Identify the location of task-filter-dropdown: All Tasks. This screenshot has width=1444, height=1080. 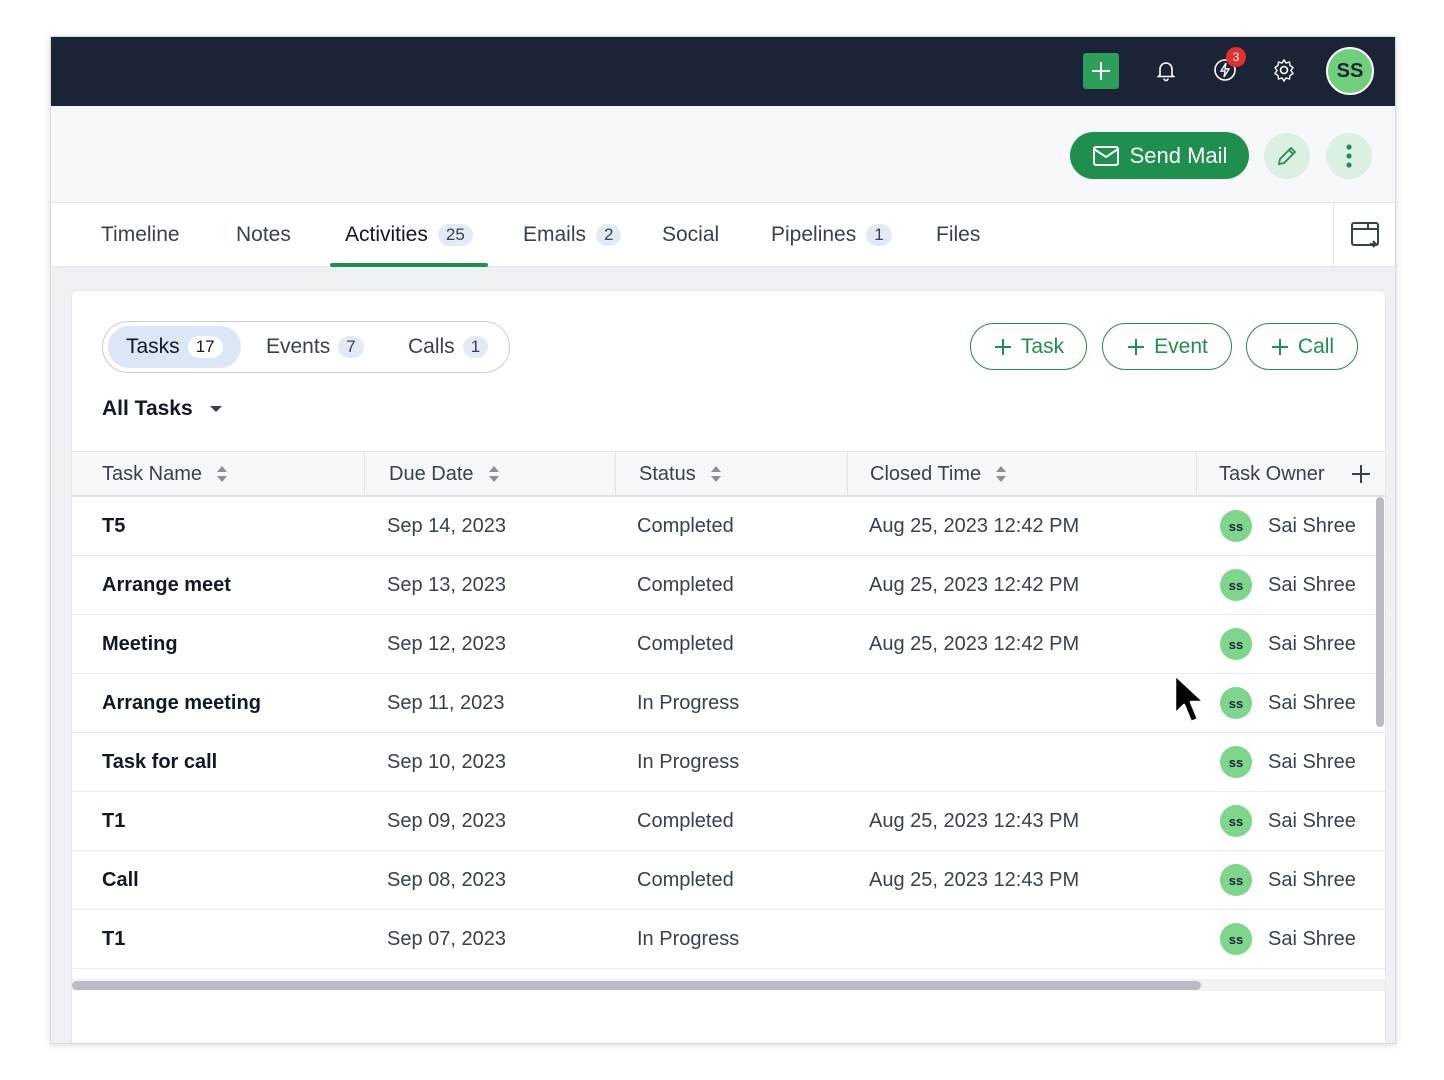
(162, 409).